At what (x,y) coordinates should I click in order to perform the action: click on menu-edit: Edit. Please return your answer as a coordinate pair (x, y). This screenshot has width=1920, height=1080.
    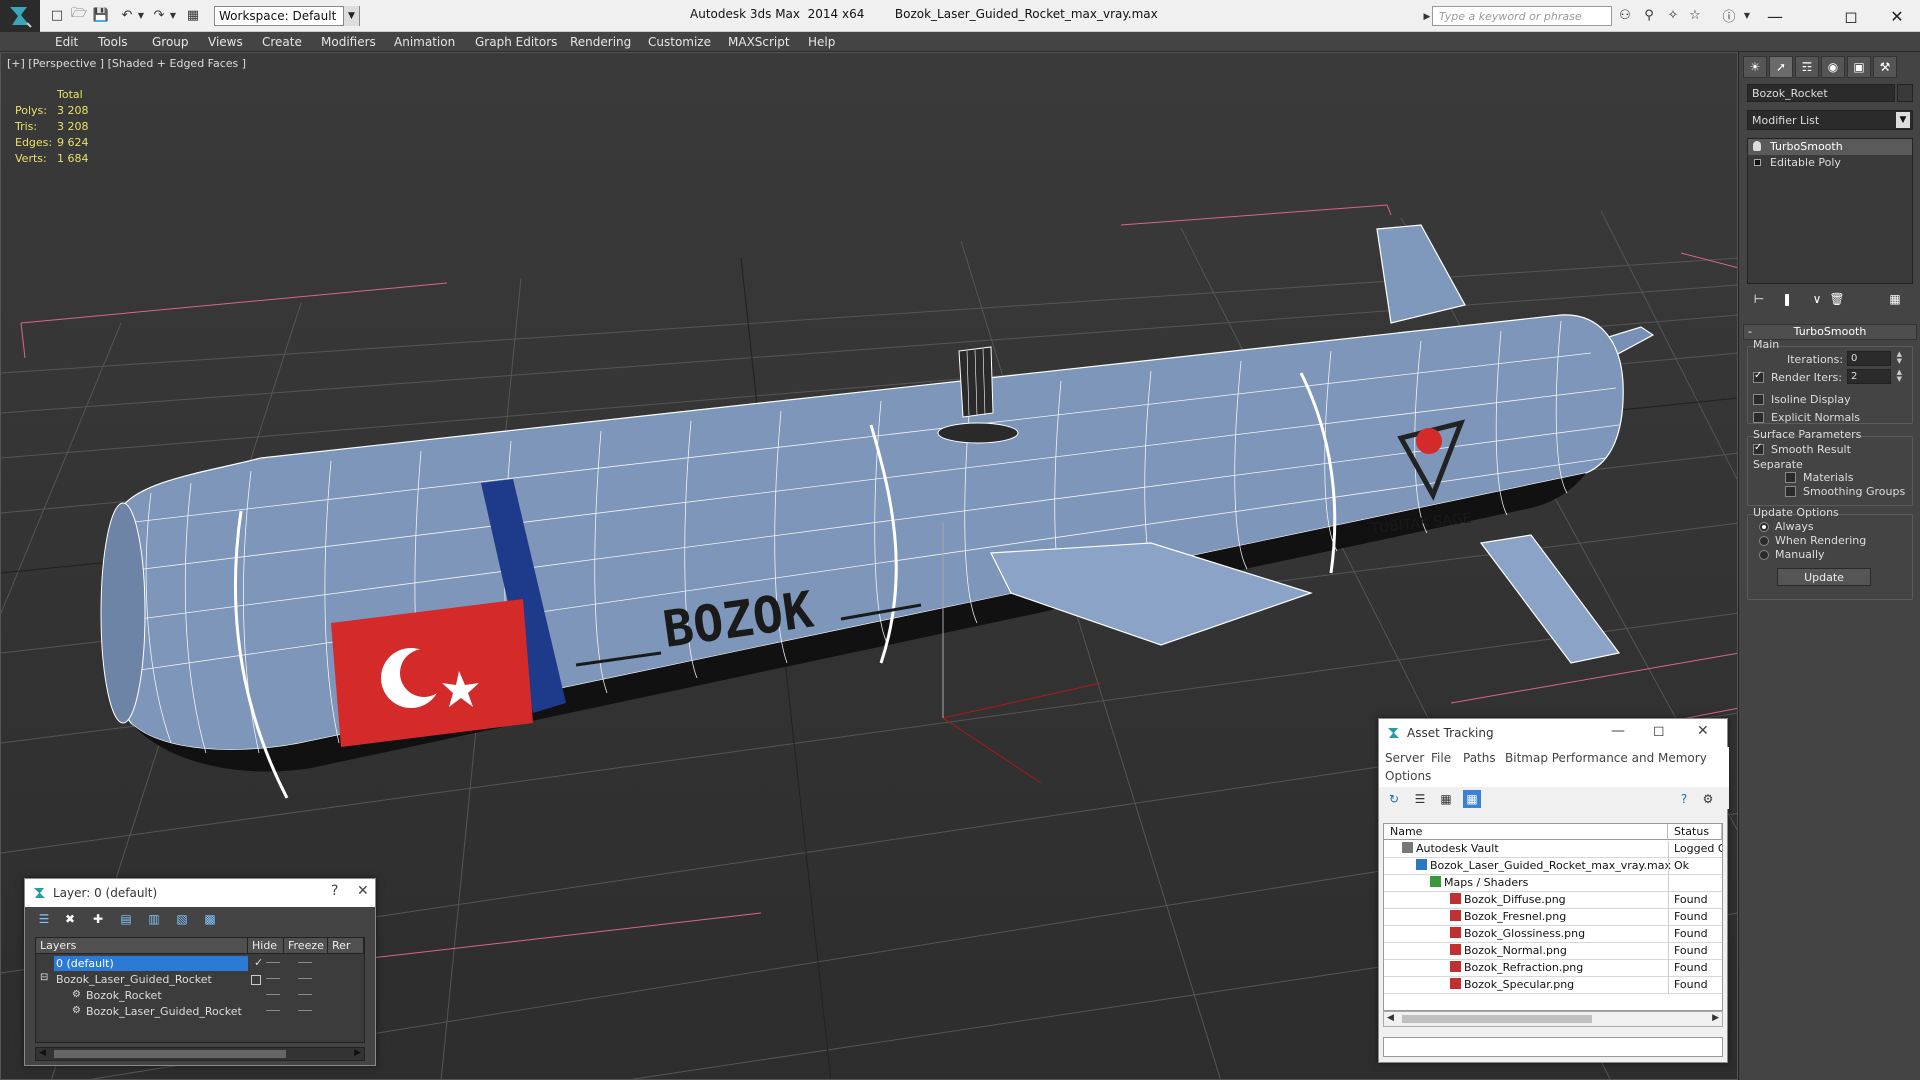
    Looking at the image, I should click on (66, 42).